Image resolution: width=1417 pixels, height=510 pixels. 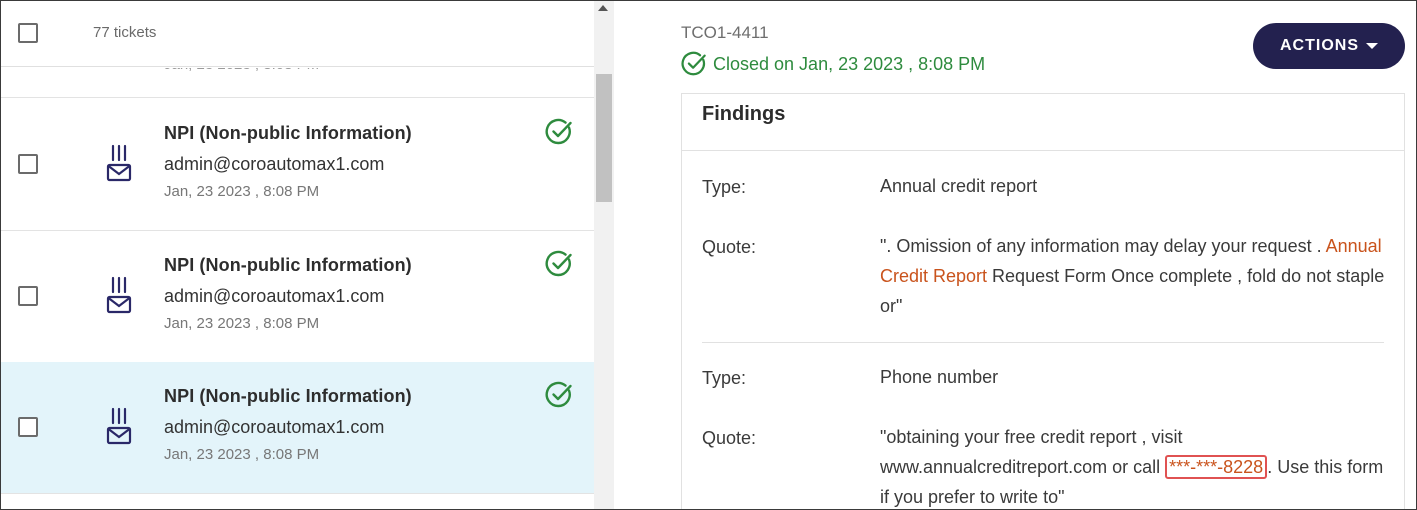 What do you see at coordinates (1216, 467) in the screenshot?
I see `masked-phone-number: ***-***-8228` at bounding box center [1216, 467].